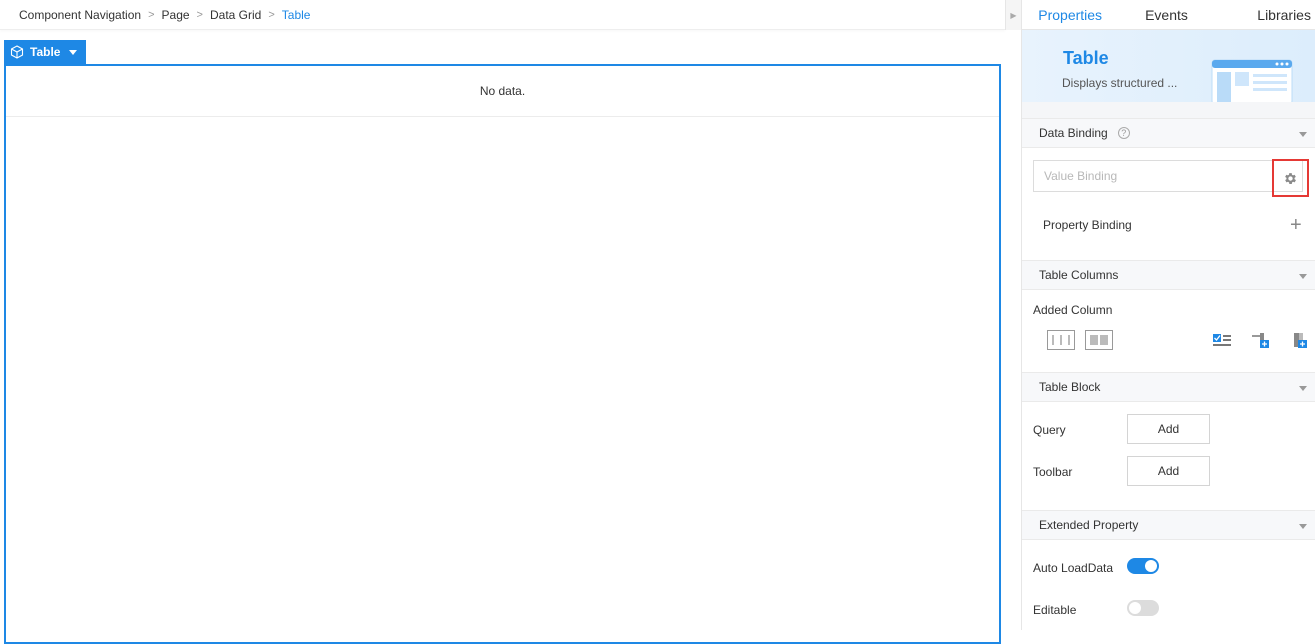 This screenshot has width=1315, height=644. Describe the element at coordinates (1123, 133) in the screenshot. I see `help-icon: ?` at that location.